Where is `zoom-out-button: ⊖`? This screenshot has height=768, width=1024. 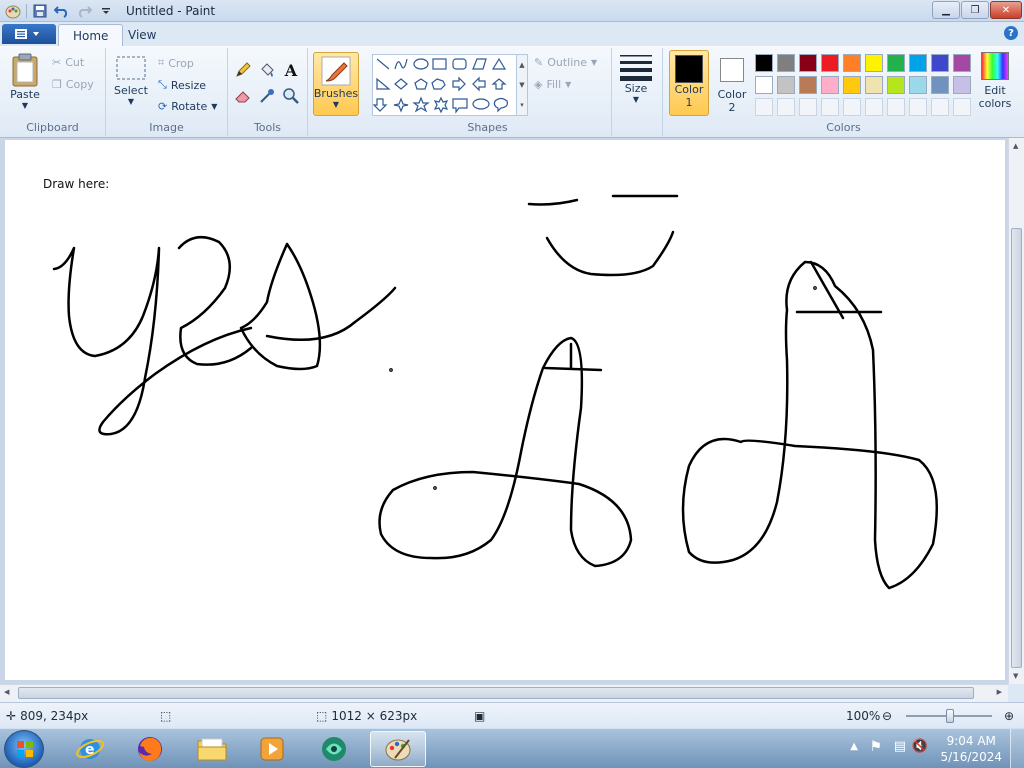
zoom-out-button: ⊖ is located at coordinates (887, 716).